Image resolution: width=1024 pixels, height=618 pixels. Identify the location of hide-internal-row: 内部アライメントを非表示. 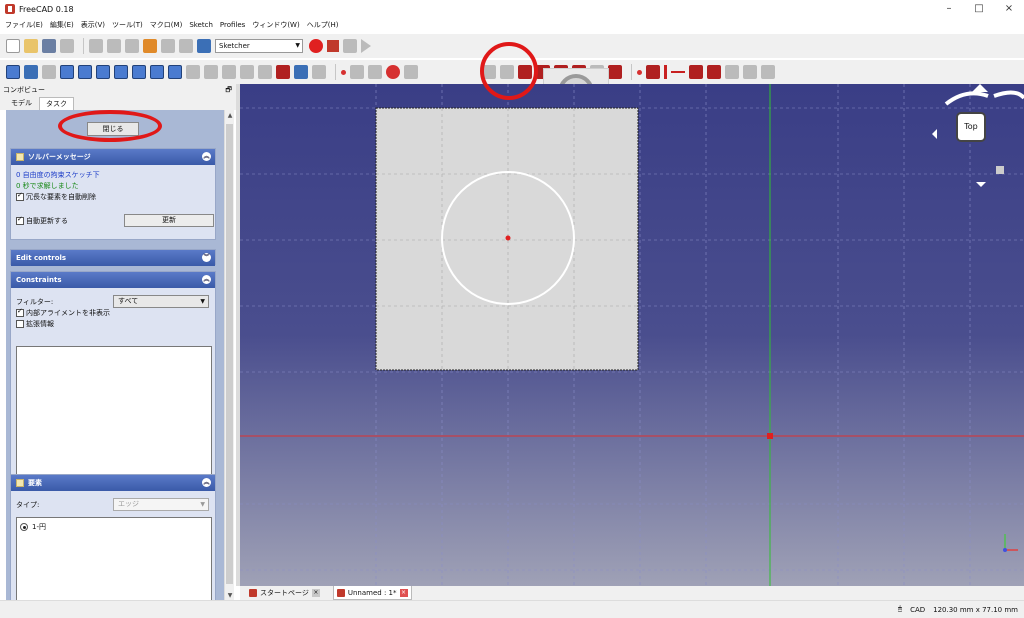
(113, 312).